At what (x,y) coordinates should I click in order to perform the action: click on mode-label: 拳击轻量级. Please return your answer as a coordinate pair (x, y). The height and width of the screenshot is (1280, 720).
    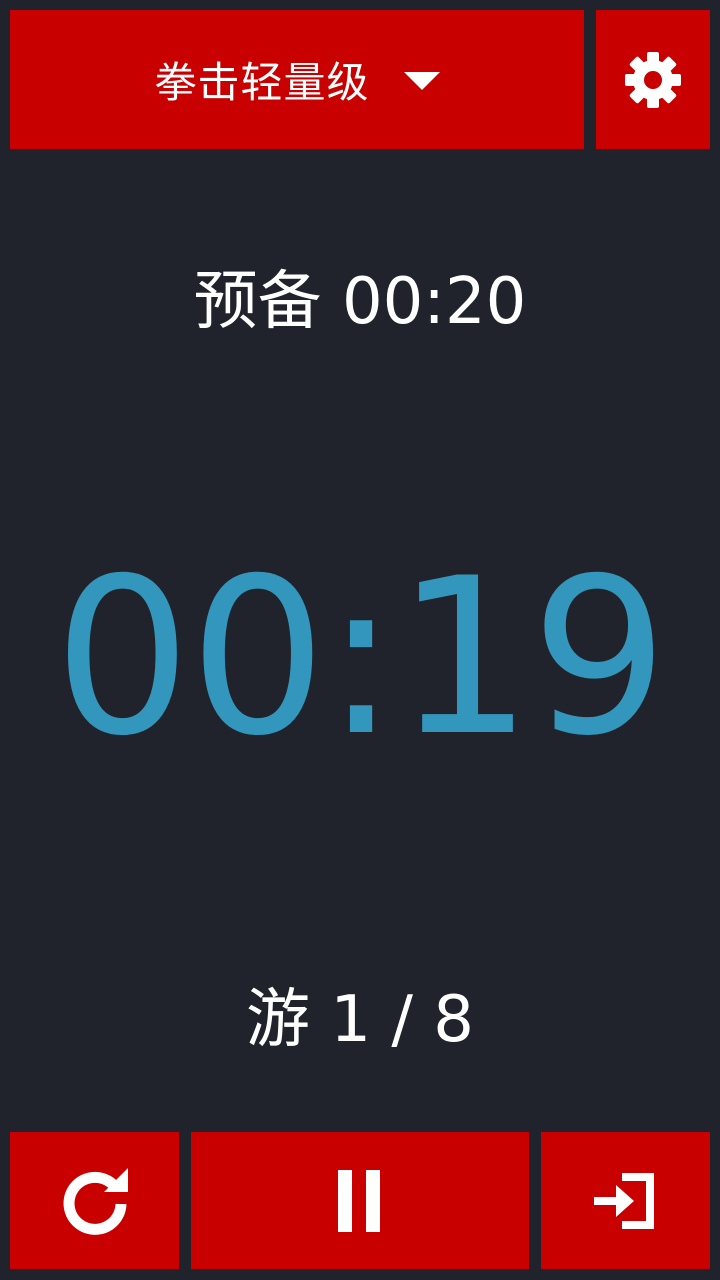
    Looking at the image, I should click on (262, 82).